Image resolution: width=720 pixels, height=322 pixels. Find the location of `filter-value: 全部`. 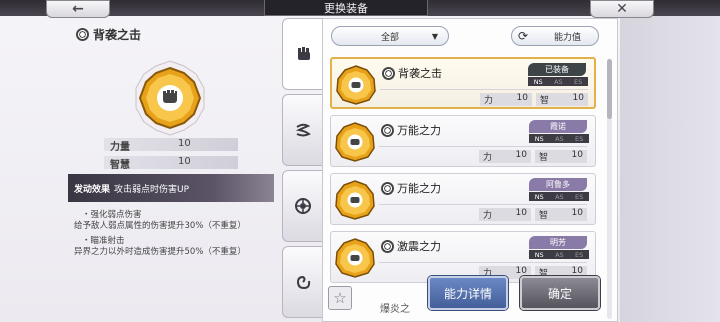

filter-value: 全部 is located at coordinates (389, 37).